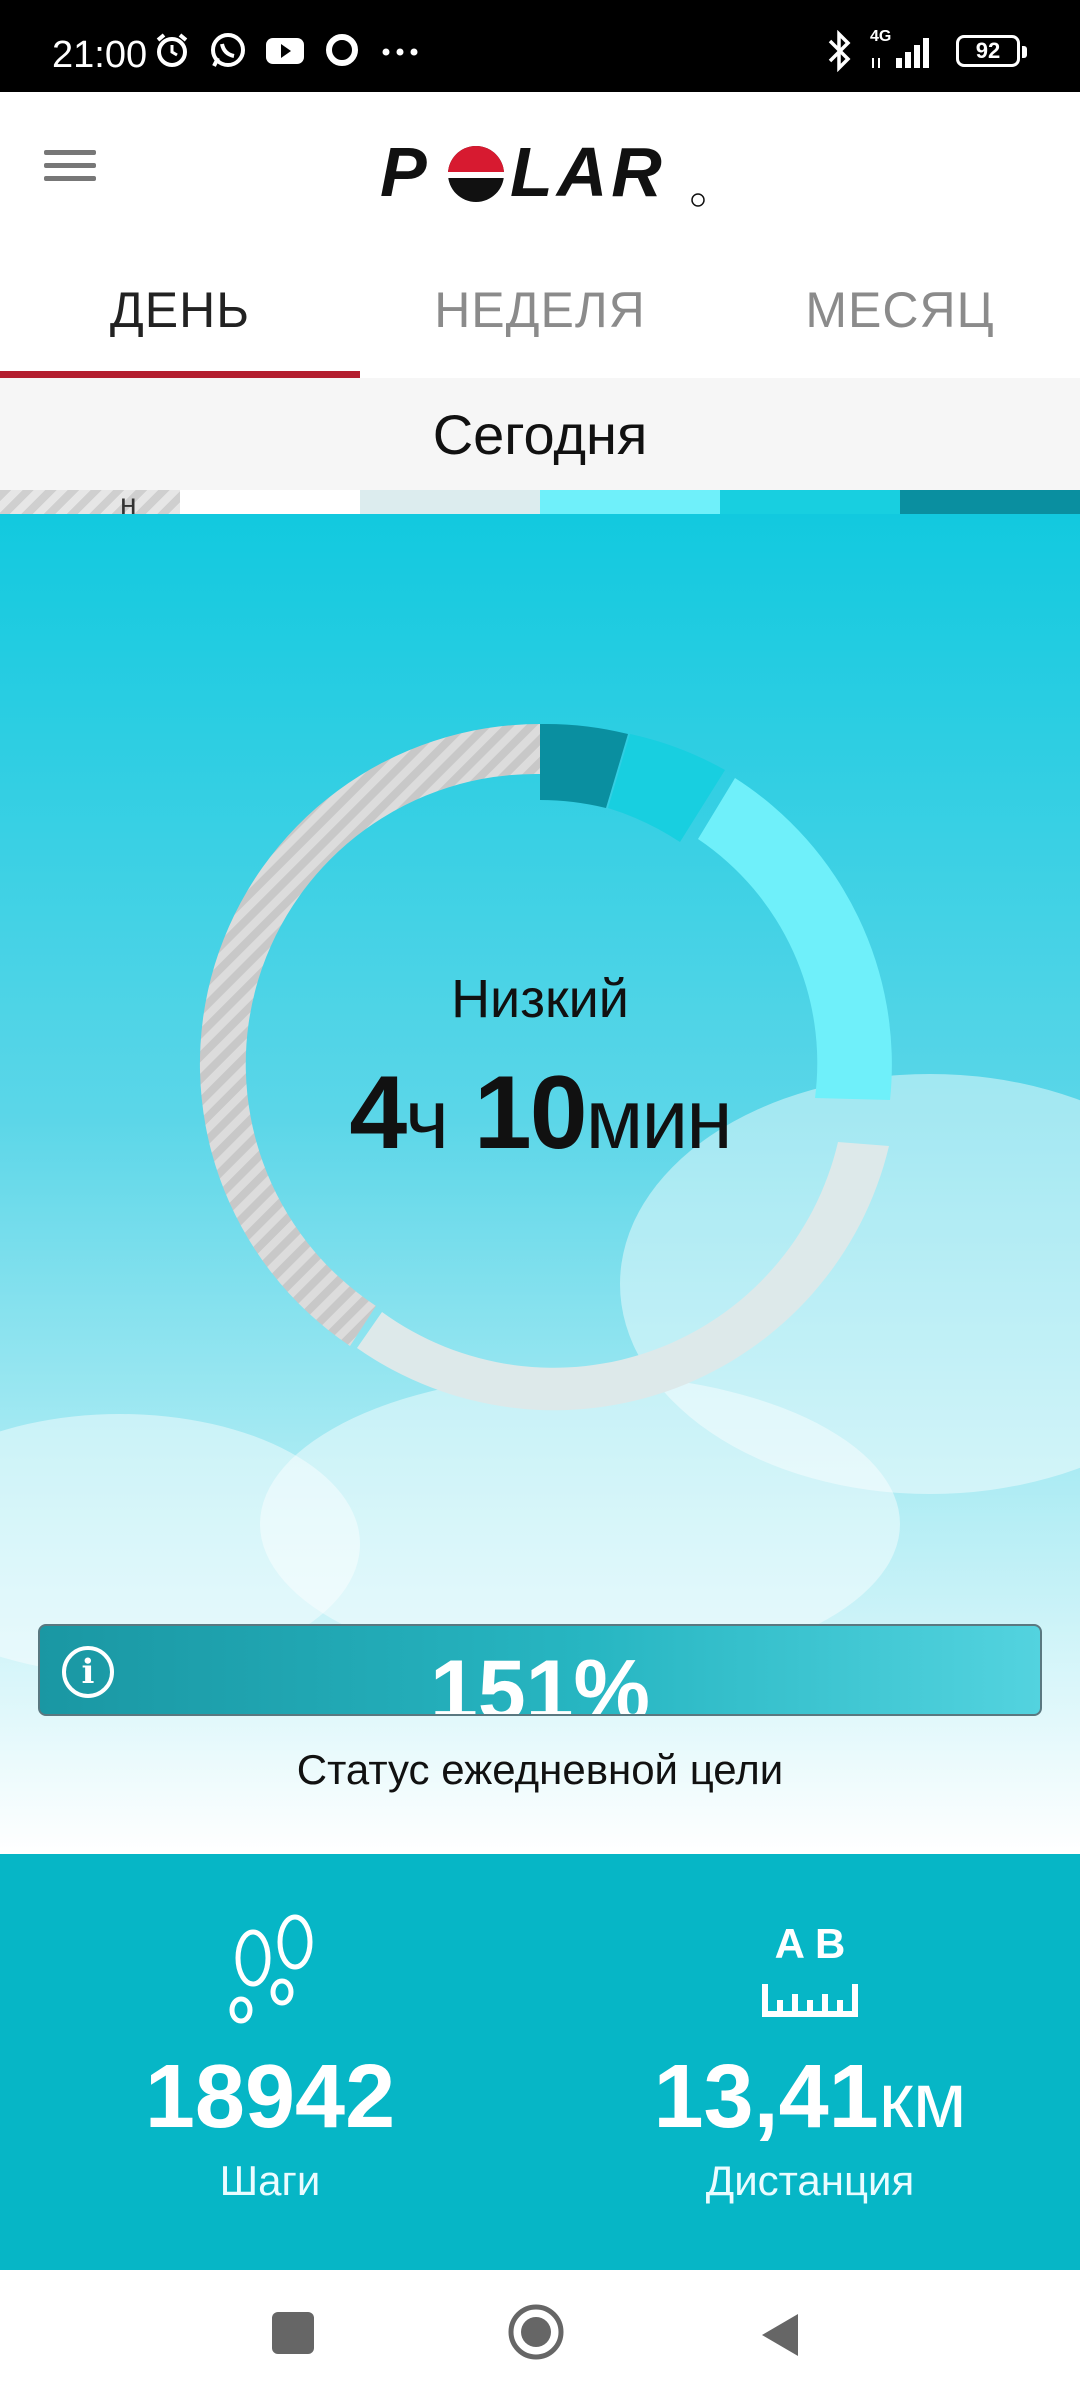  I want to click on bluetooth-icon, so click(839, 51).